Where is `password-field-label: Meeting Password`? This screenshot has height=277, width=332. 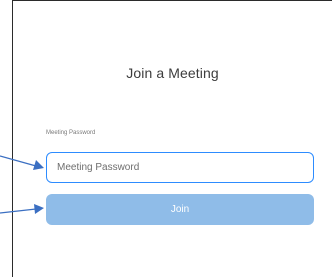 password-field-label: Meeting Password is located at coordinates (71, 133).